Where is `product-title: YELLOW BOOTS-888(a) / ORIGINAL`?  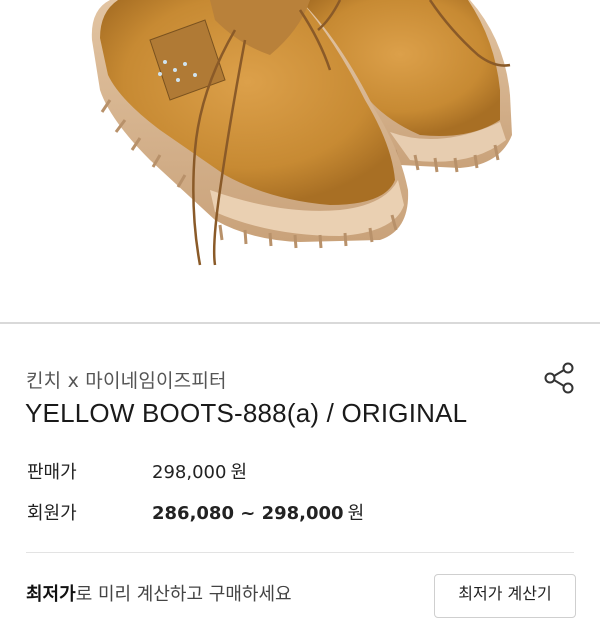
product-title: YELLOW BOOTS-888(a) / ORIGINAL is located at coordinates (246, 413).